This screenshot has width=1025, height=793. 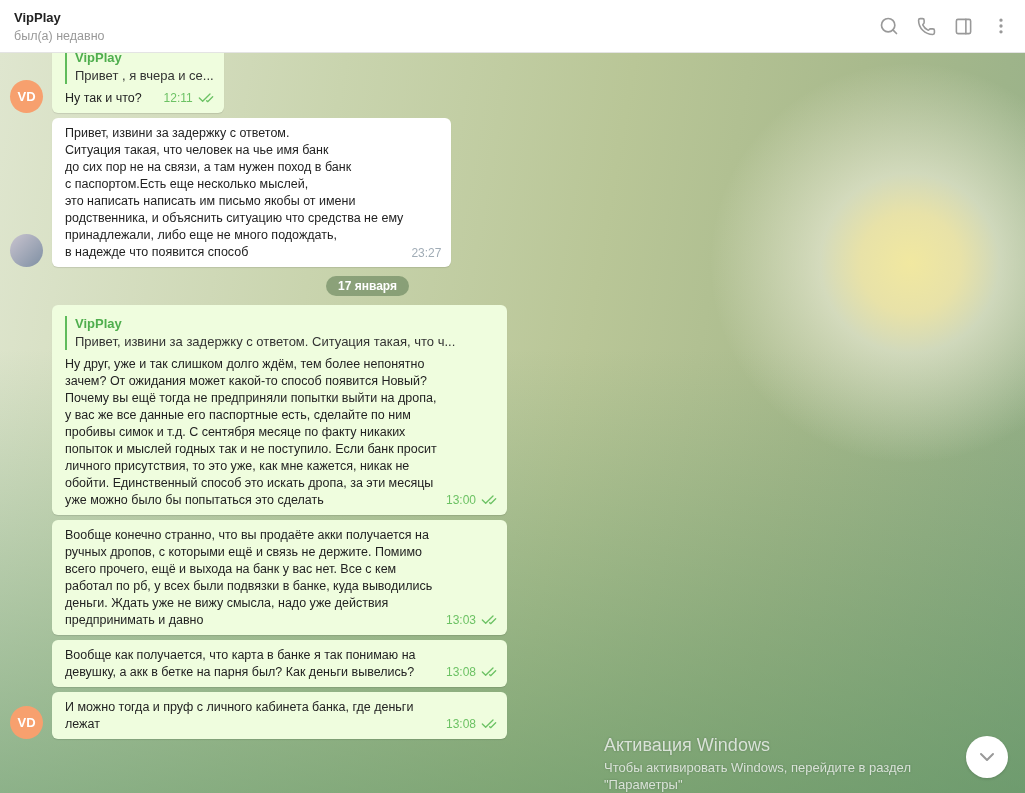 I want to click on side-panel-icon, so click(x=963, y=26).